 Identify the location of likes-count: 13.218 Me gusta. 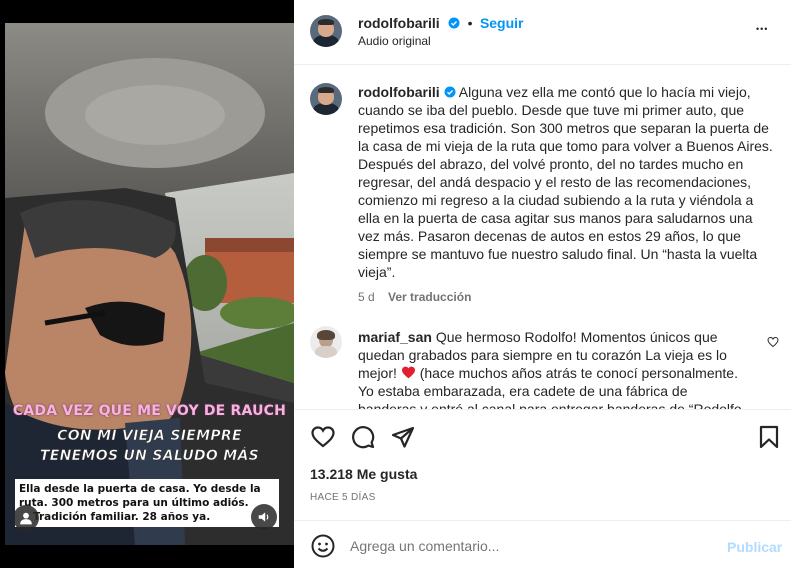
(363, 474).